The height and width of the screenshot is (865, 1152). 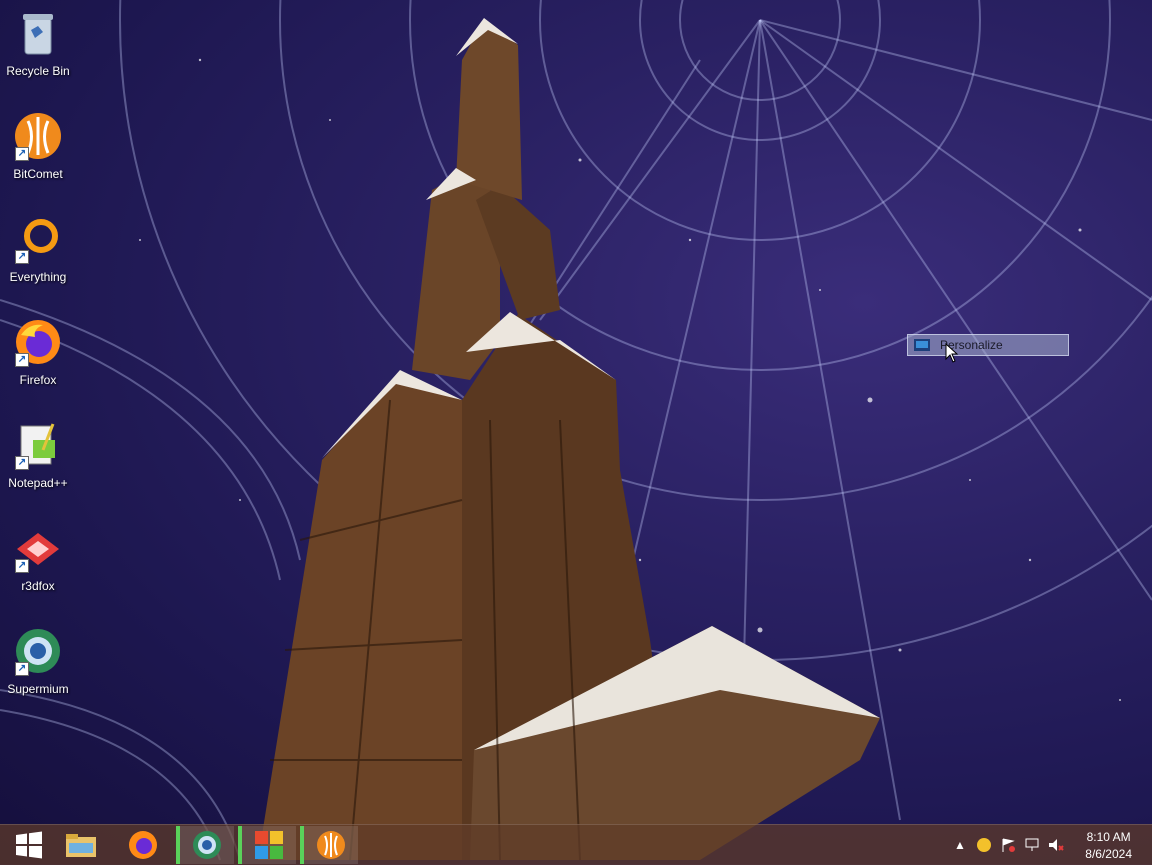 What do you see at coordinates (1056, 845) in the screenshot?
I see `volume-muted-icon` at bounding box center [1056, 845].